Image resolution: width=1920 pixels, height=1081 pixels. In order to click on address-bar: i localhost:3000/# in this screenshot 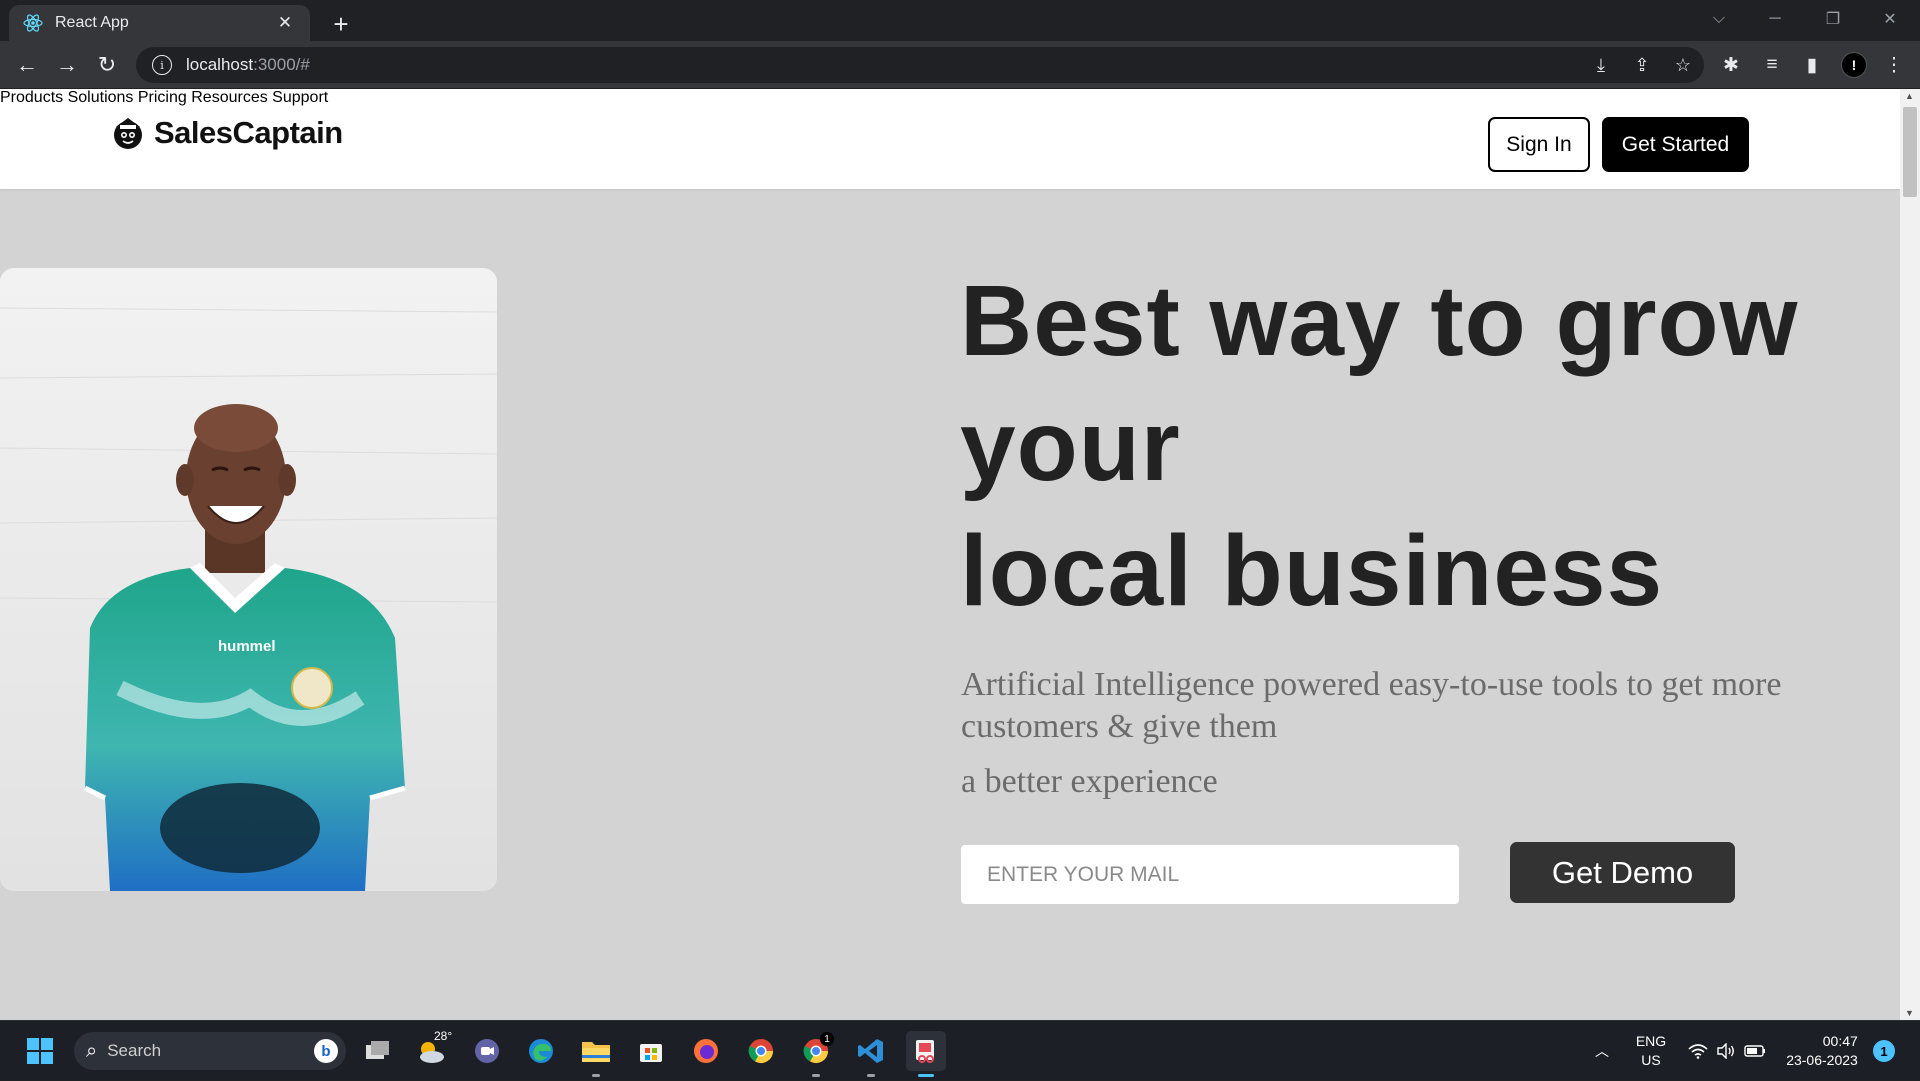, I will do `click(920, 65)`.